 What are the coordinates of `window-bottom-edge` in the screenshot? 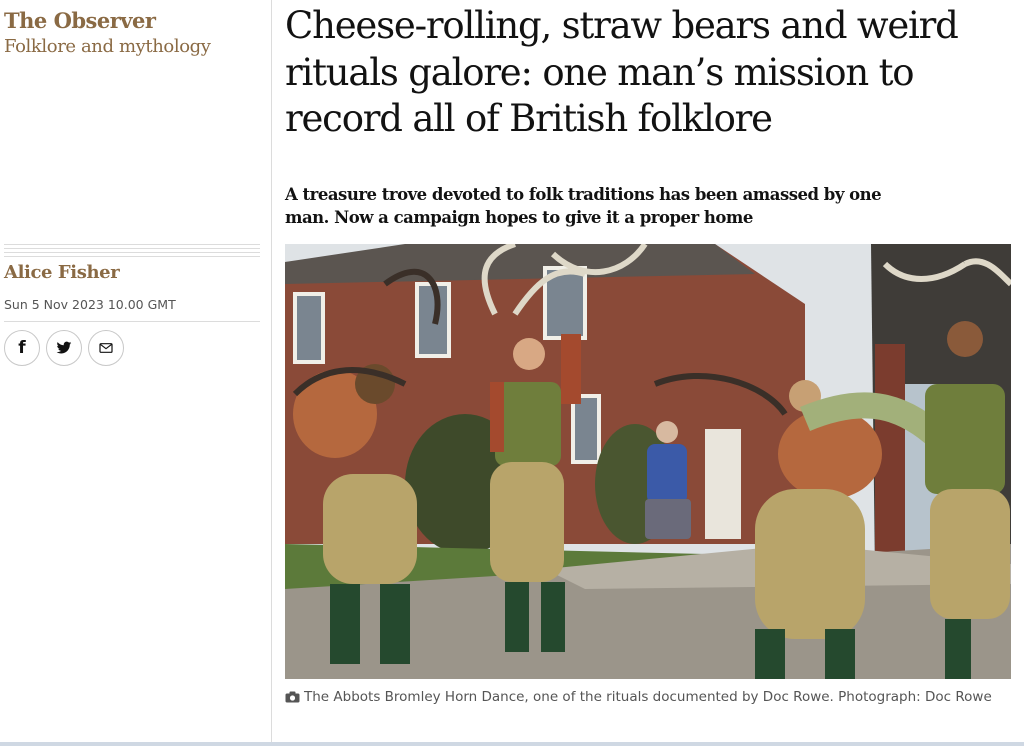 It's located at (512, 744).